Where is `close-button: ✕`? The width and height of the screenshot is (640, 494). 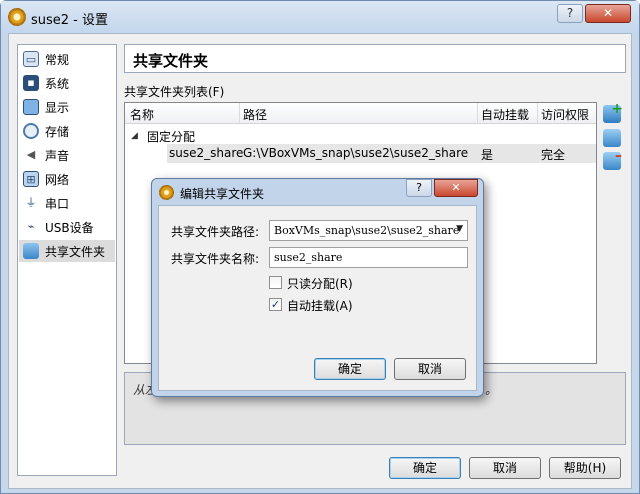
close-button: ✕ is located at coordinates (608, 13).